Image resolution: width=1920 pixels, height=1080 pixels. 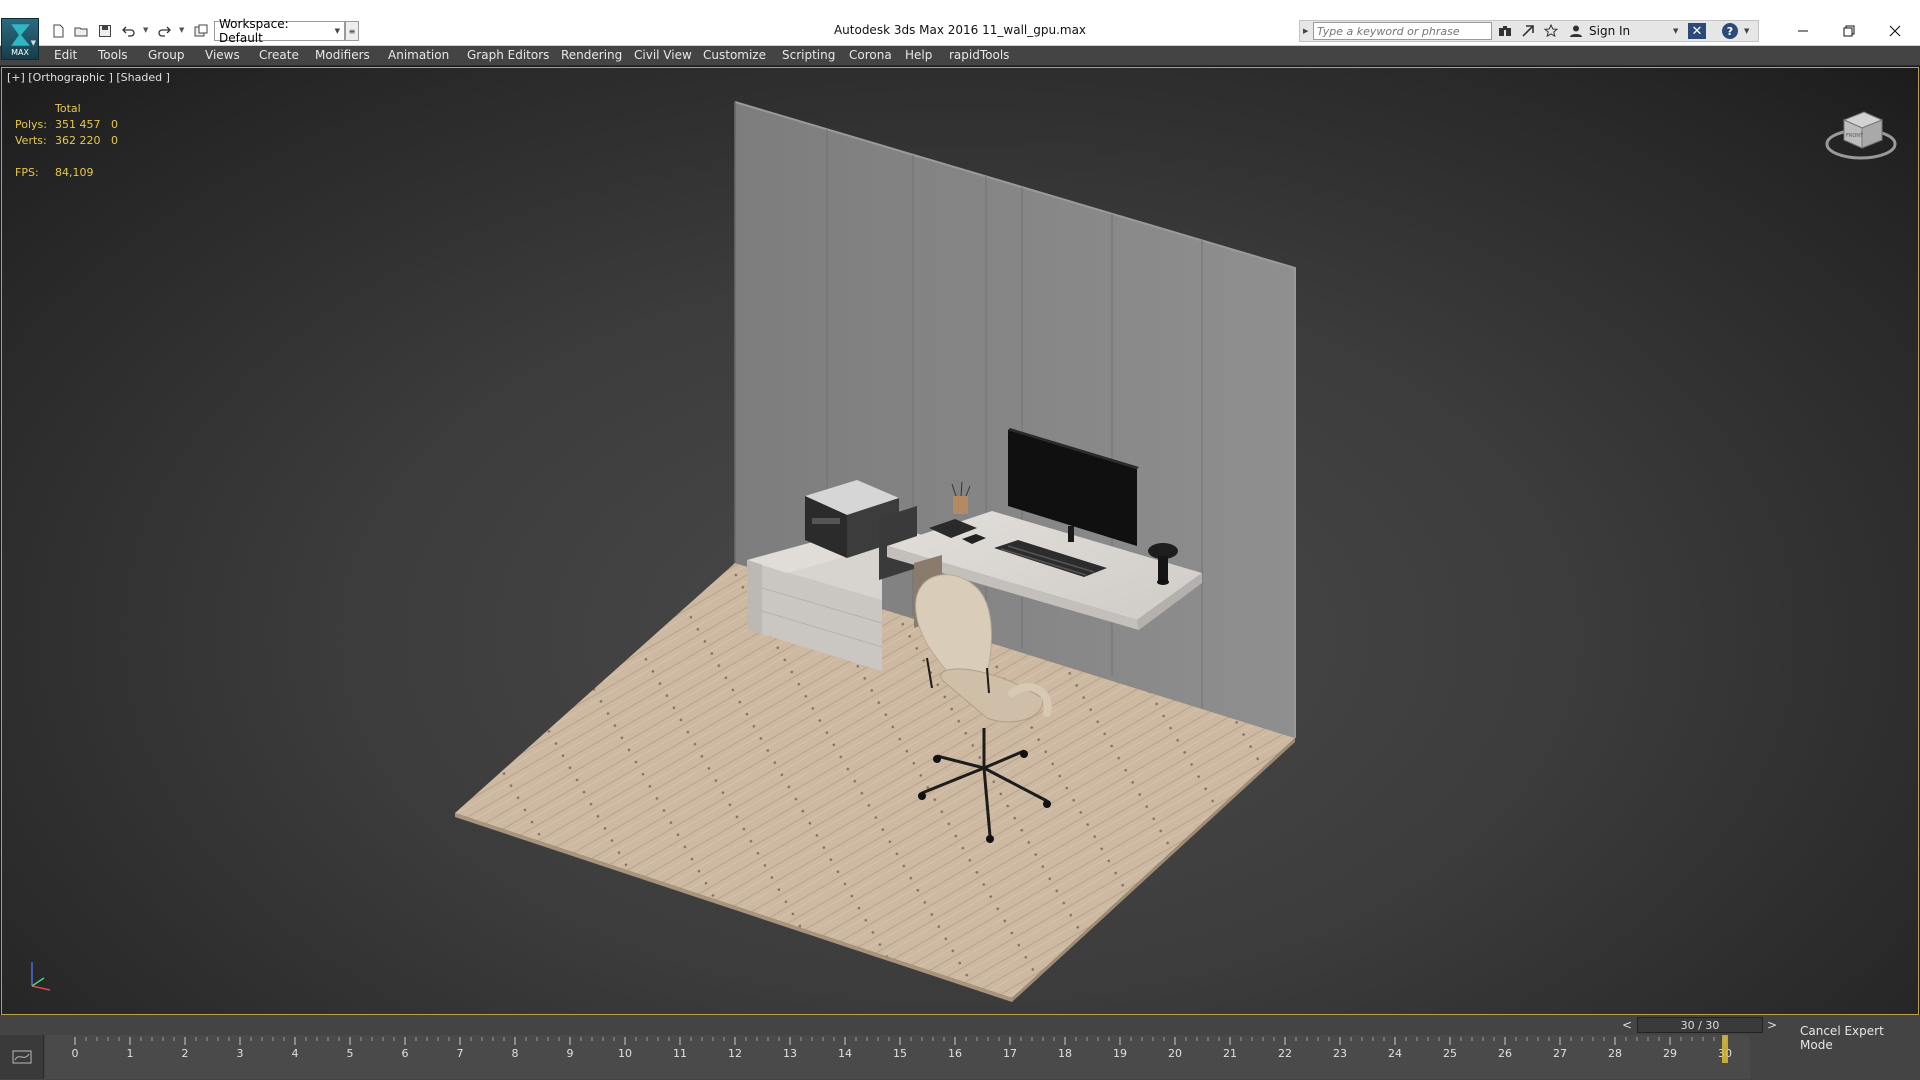 I want to click on menu-help: Help, so click(x=918, y=55).